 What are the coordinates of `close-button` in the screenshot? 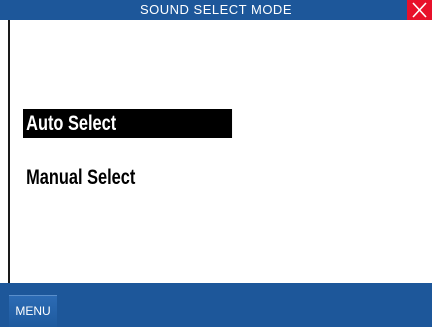 It's located at (419, 10).